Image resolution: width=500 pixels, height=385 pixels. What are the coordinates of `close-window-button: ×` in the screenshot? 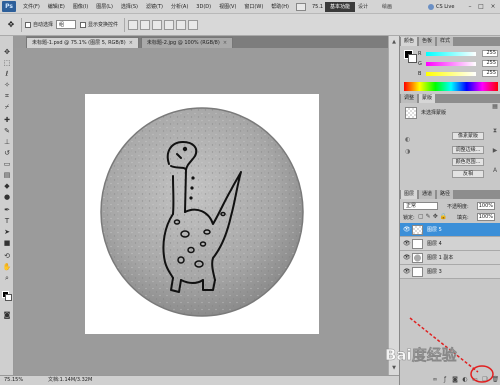 It's located at (493, 6).